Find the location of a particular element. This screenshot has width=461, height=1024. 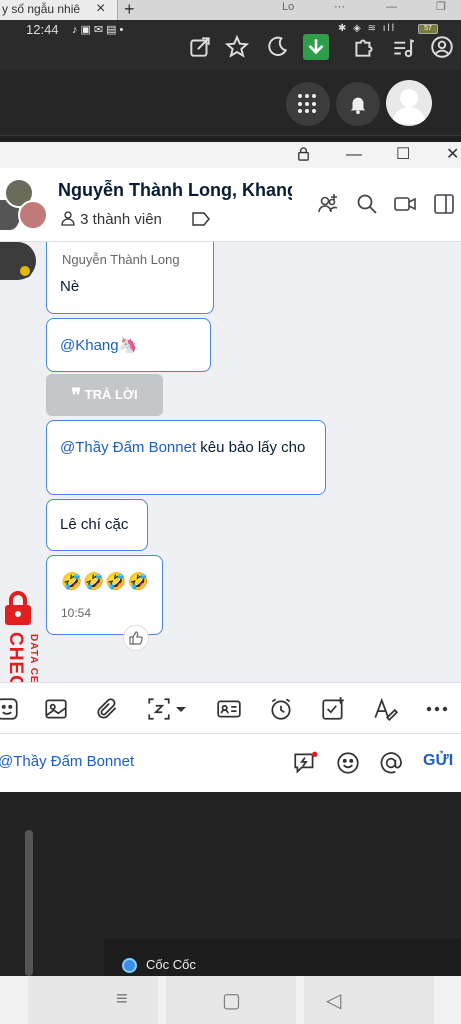

message-text: kêu bảo lấy cho is located at coordinates (253, 447).